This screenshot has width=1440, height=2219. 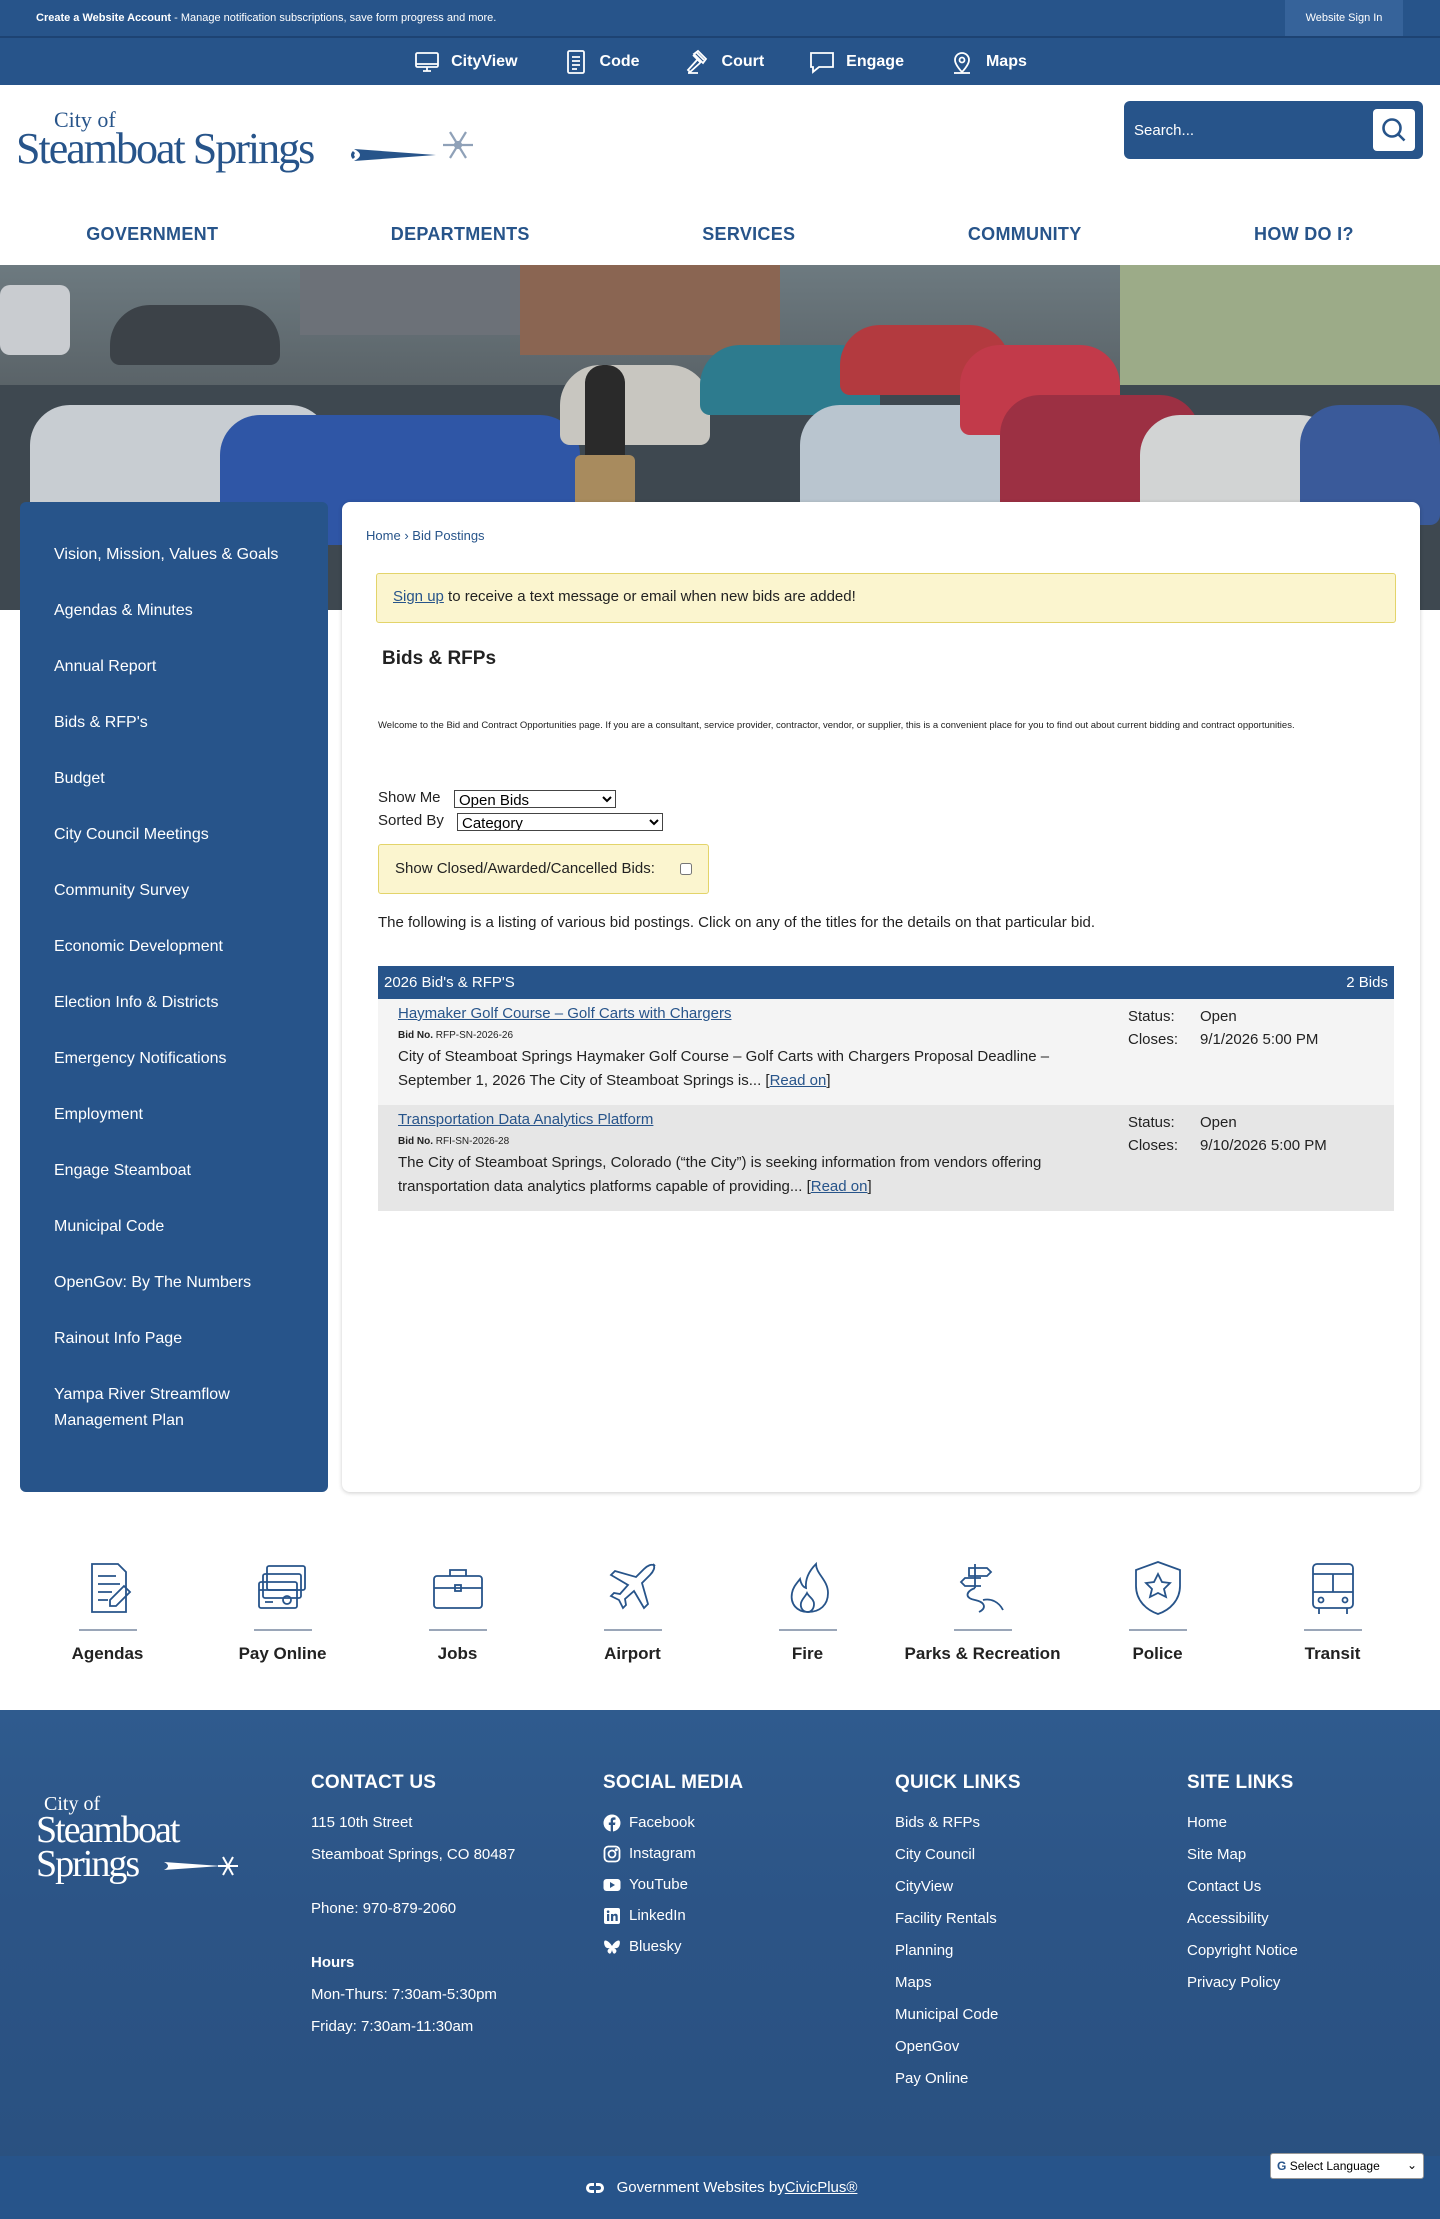 I want to click on nav-how-do-i: HOW DO I?, so click(x=1304, y=234).